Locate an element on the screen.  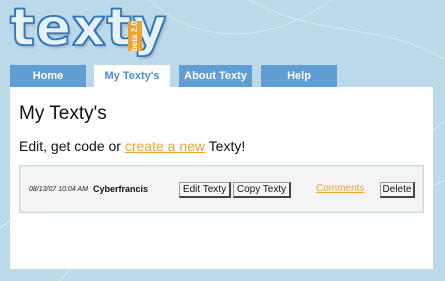
intro-prefix: Edit, get code or is located at coordinates (72, 146).